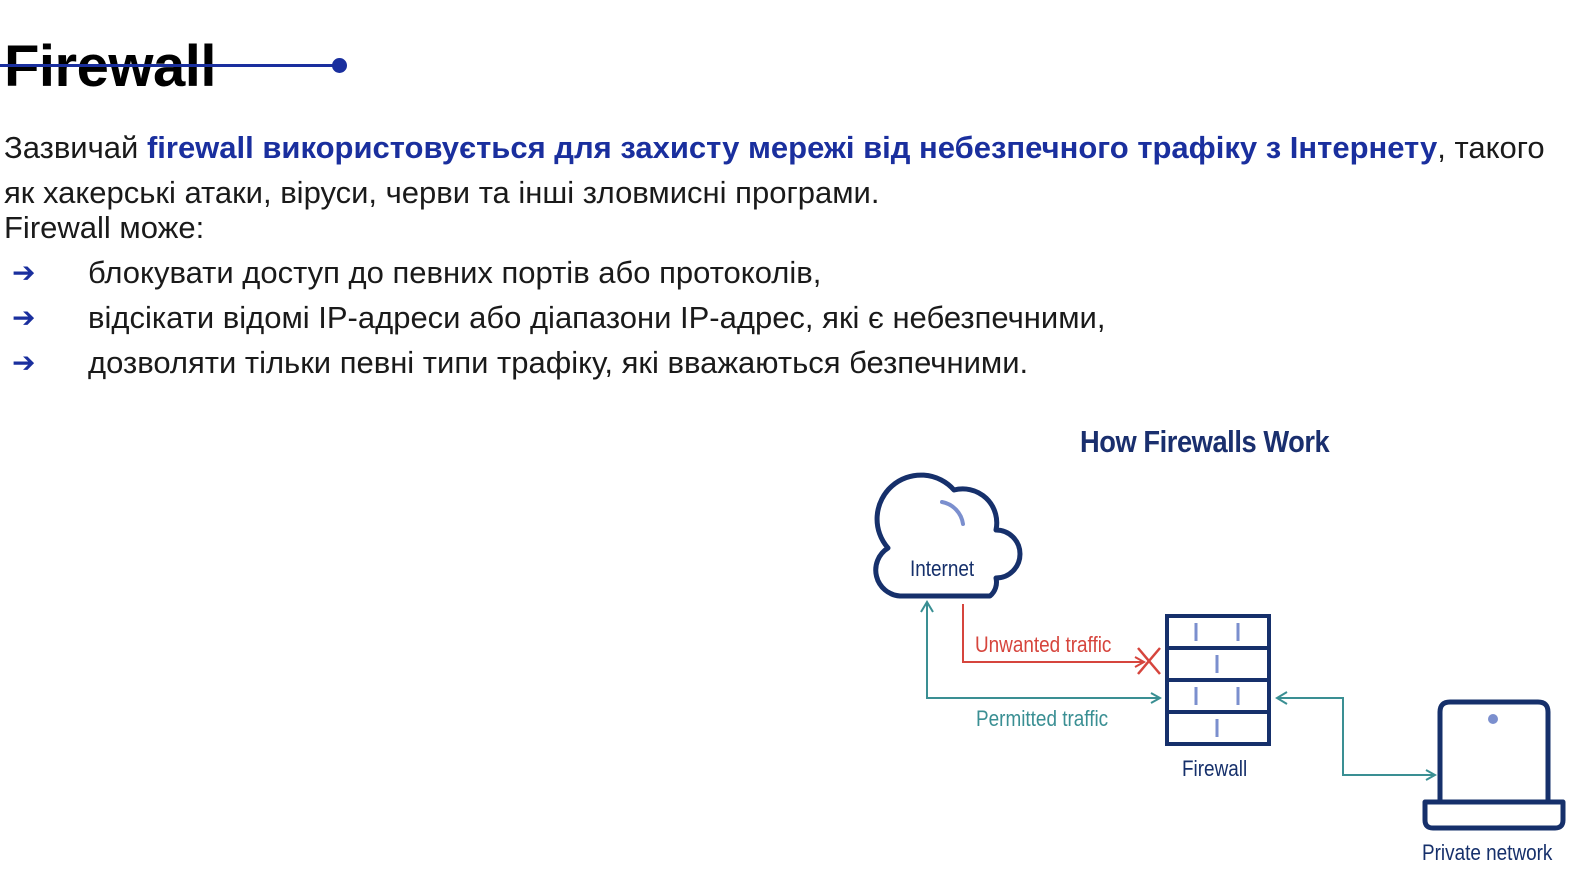 This screenshot has height=882, width=1586. I want to click on firewall-label: Firewall, so click(1215, 768).